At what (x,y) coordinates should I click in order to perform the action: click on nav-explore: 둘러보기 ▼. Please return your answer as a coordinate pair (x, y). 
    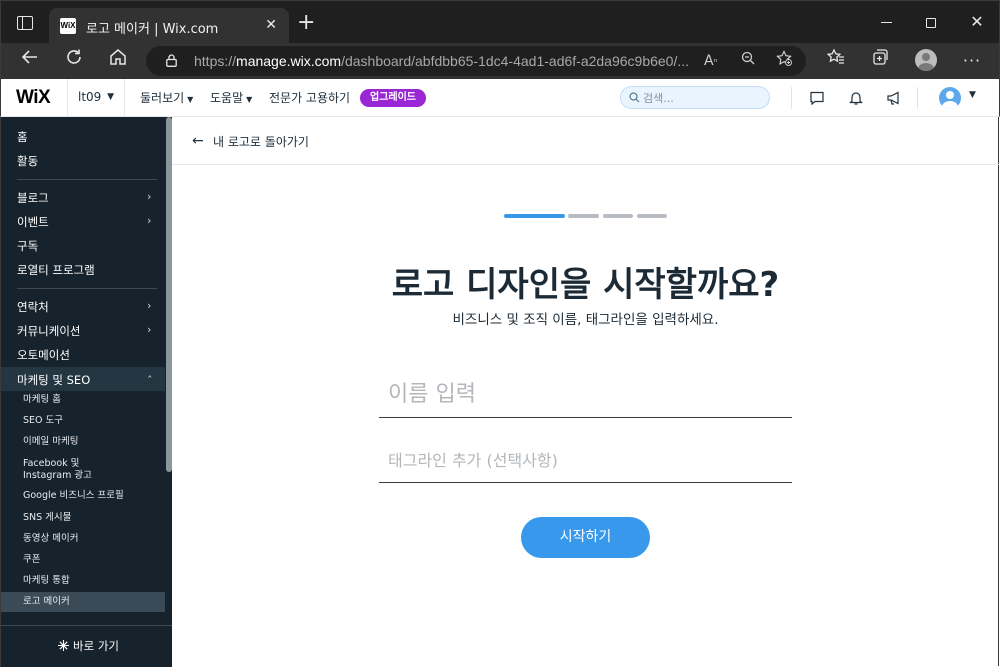
    Looking at the image, I should click on (166, 97).